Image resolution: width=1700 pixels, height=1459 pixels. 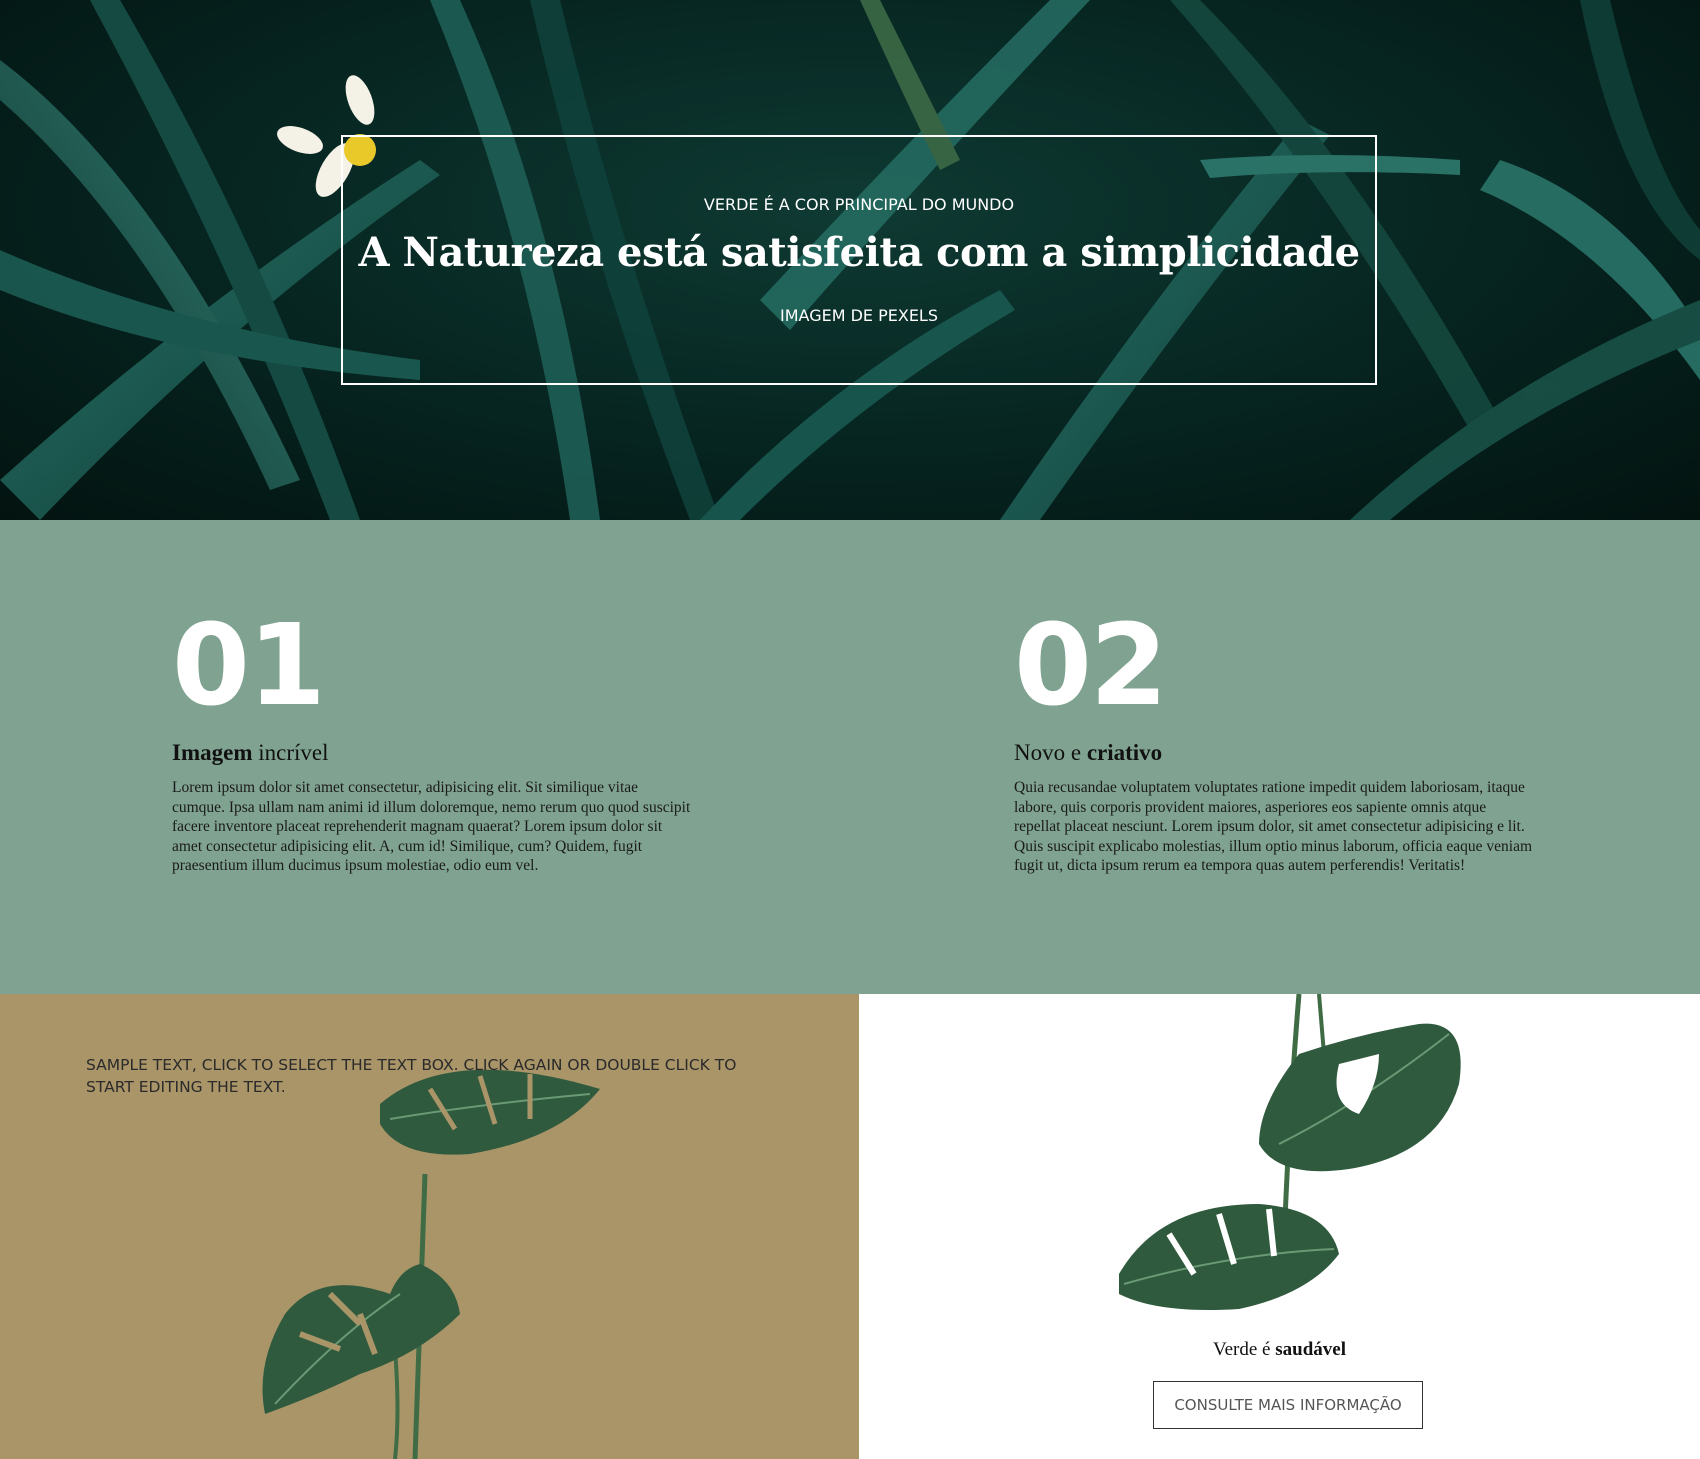 I want to click on hero-kicker: VERDE É A COR PRINCIPAL DO MUNDO, so click(x=859, y=204).